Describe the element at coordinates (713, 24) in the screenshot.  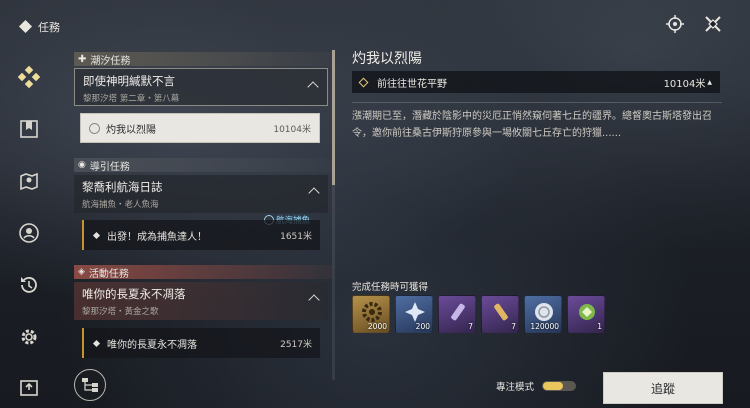
I see `close-icon` at that location.